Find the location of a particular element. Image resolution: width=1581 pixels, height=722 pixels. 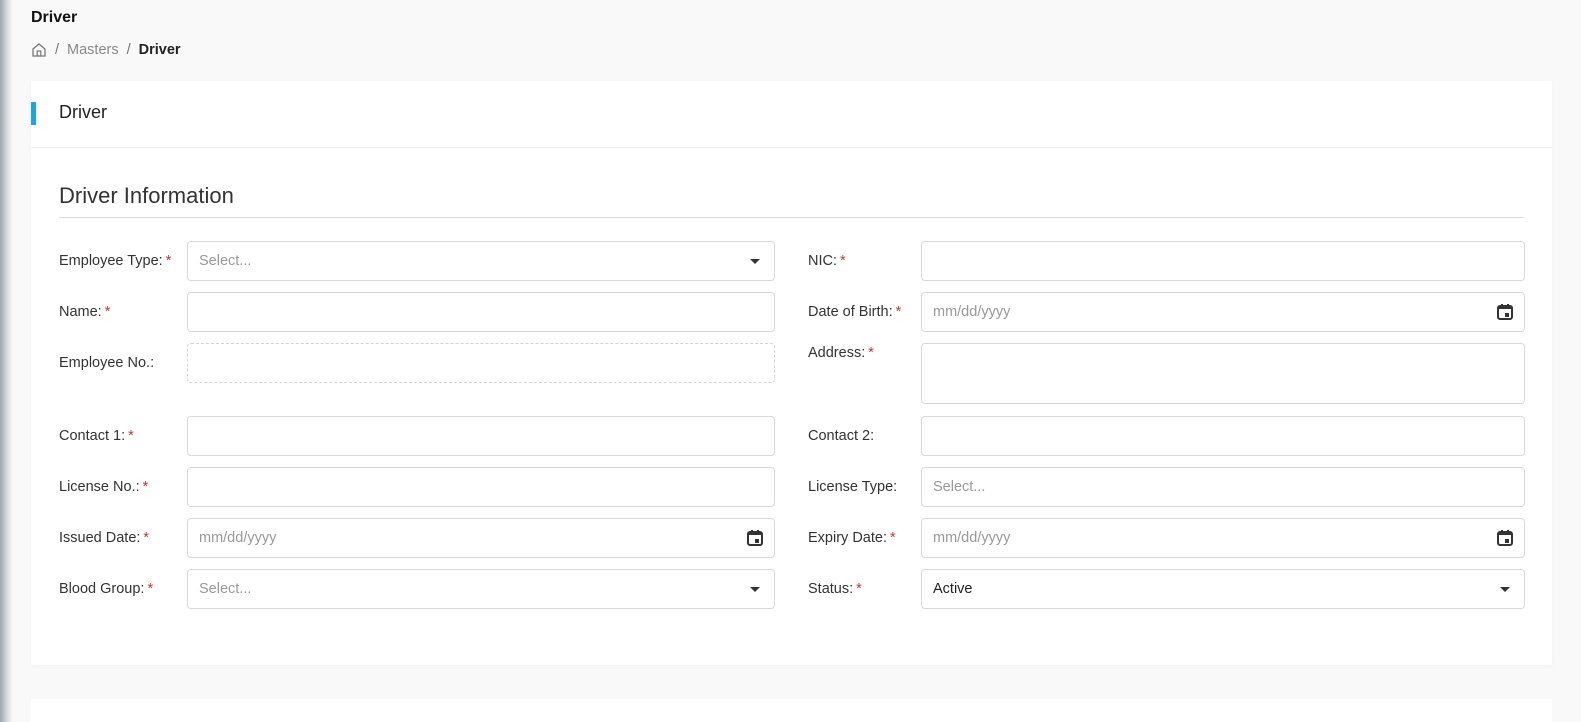

nic-label: NIC: * is located at coordinates (827, 261).